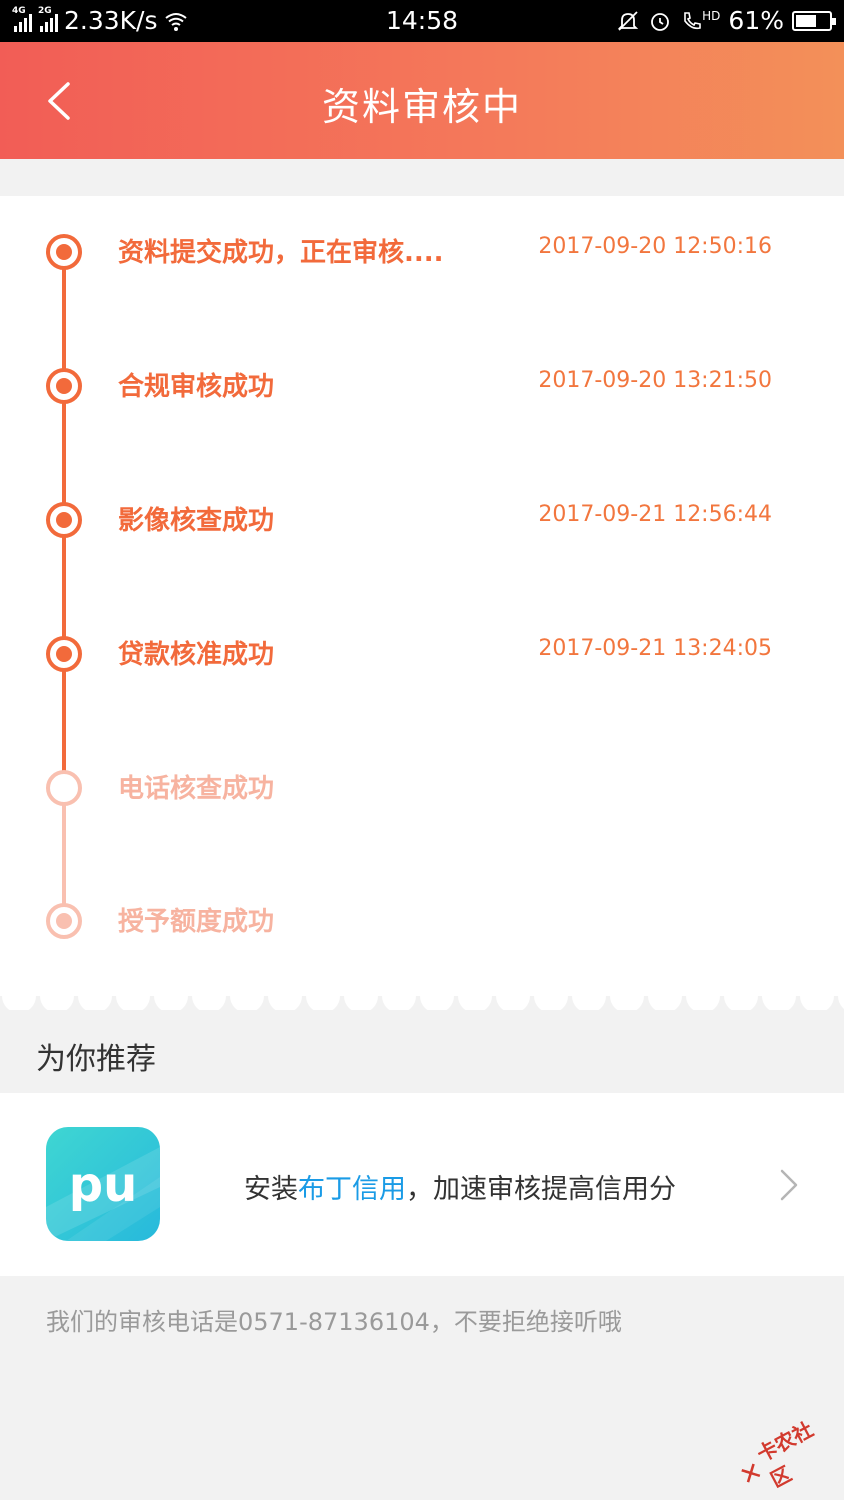 The image size is (844, 1500). I want to click on page-title: 资料审核中, so click(421, 107).